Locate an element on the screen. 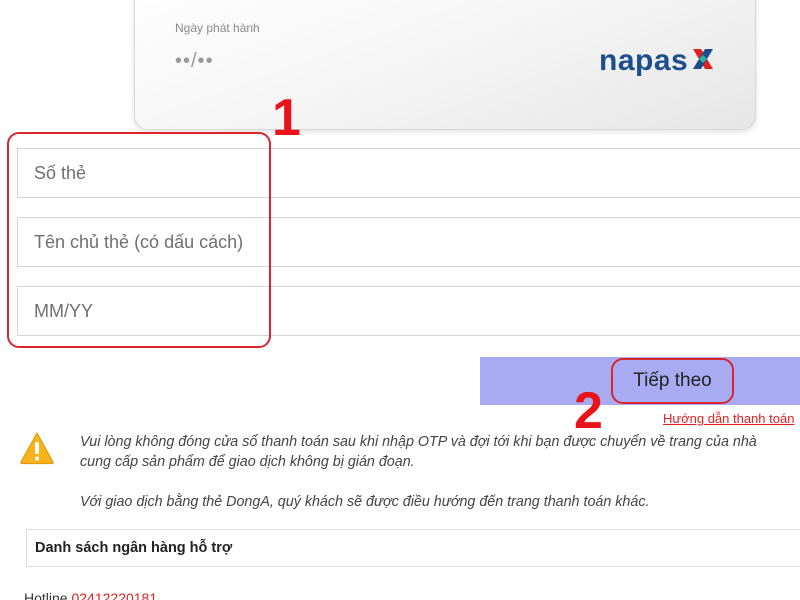 The image size is (800, 600). step-2-marker: 2 is located at coordinates (588, 411).